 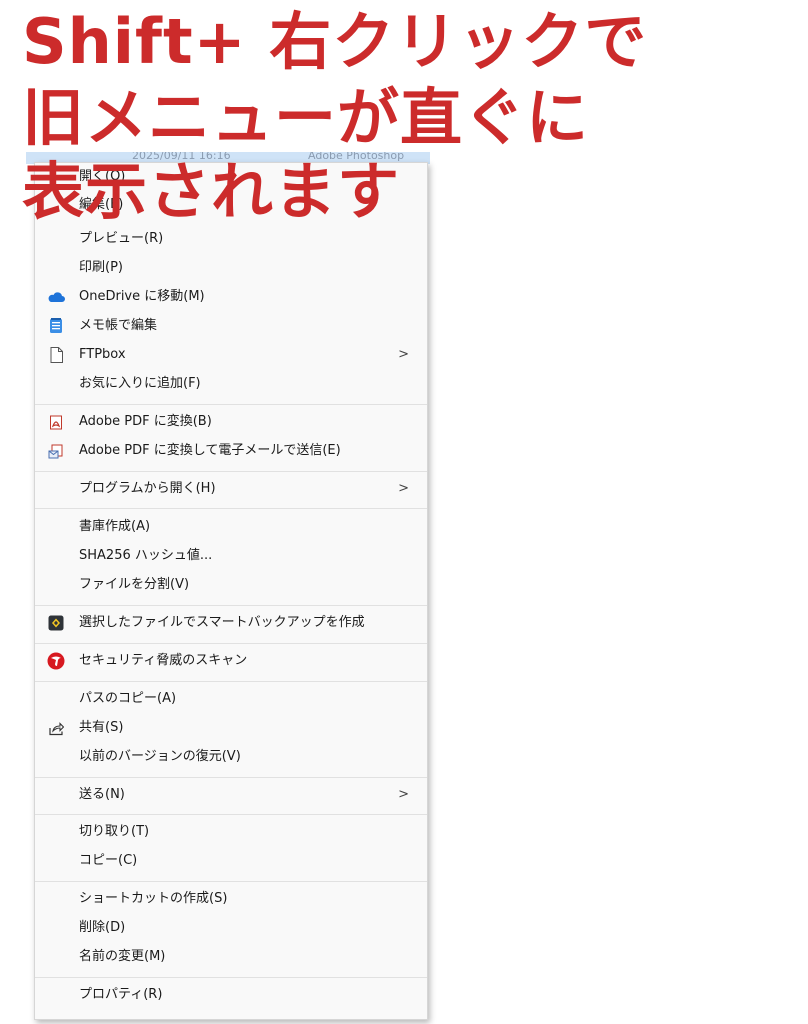 I want to click on menu-item-copy-path: パスのコピー(A), so click(x=231, y=699).